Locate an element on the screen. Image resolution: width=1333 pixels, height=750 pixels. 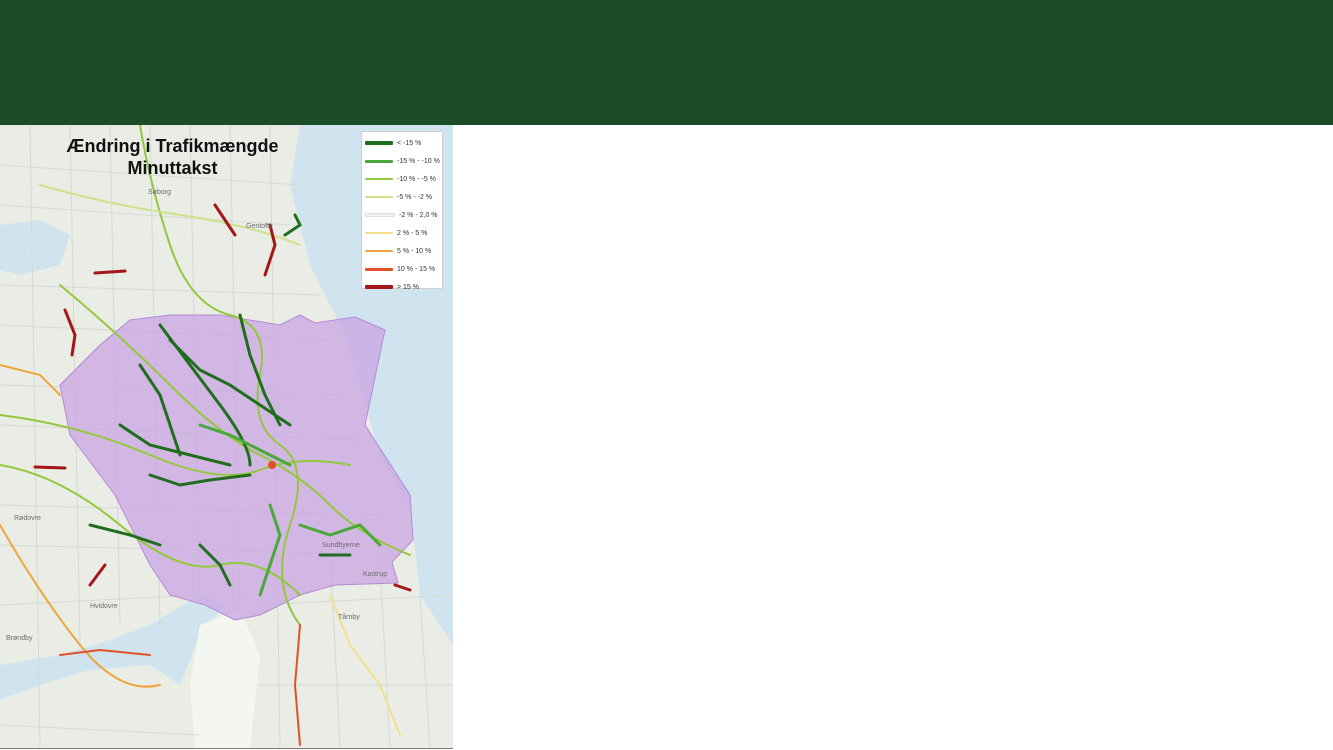
legend-item: -5 % - -2 % is located at coordinates (402, 197).